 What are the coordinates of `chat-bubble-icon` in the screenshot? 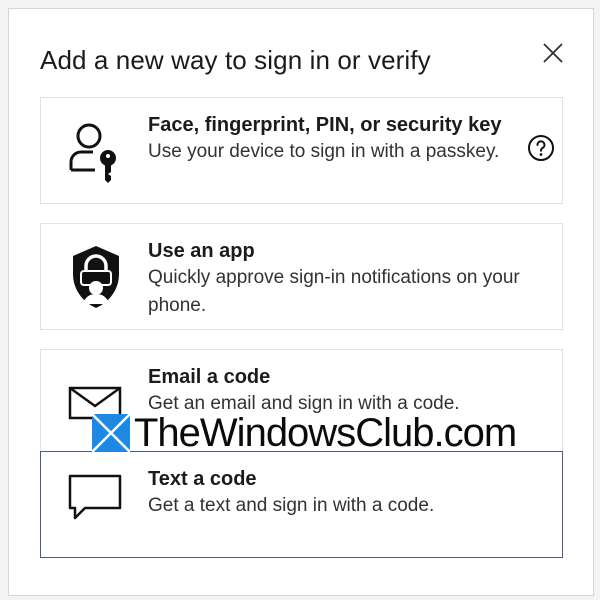 It's located at (96, 499).